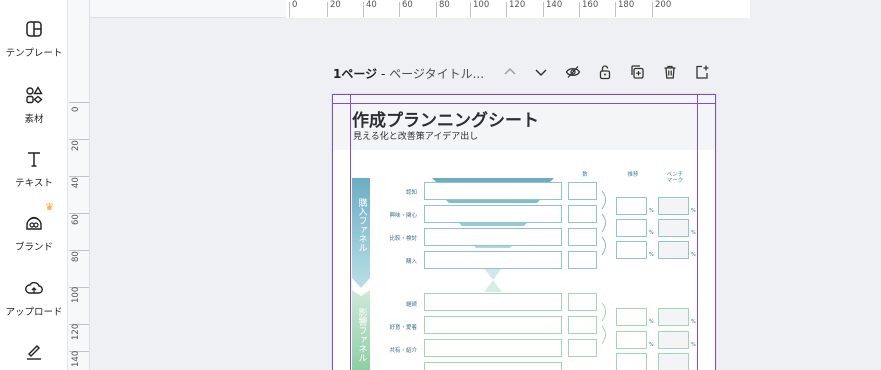  What do you see at coordinates (34, 297) in the screenshot?
I see `sidebar-item-upload: アップロード` at bounding box center [34, 297].